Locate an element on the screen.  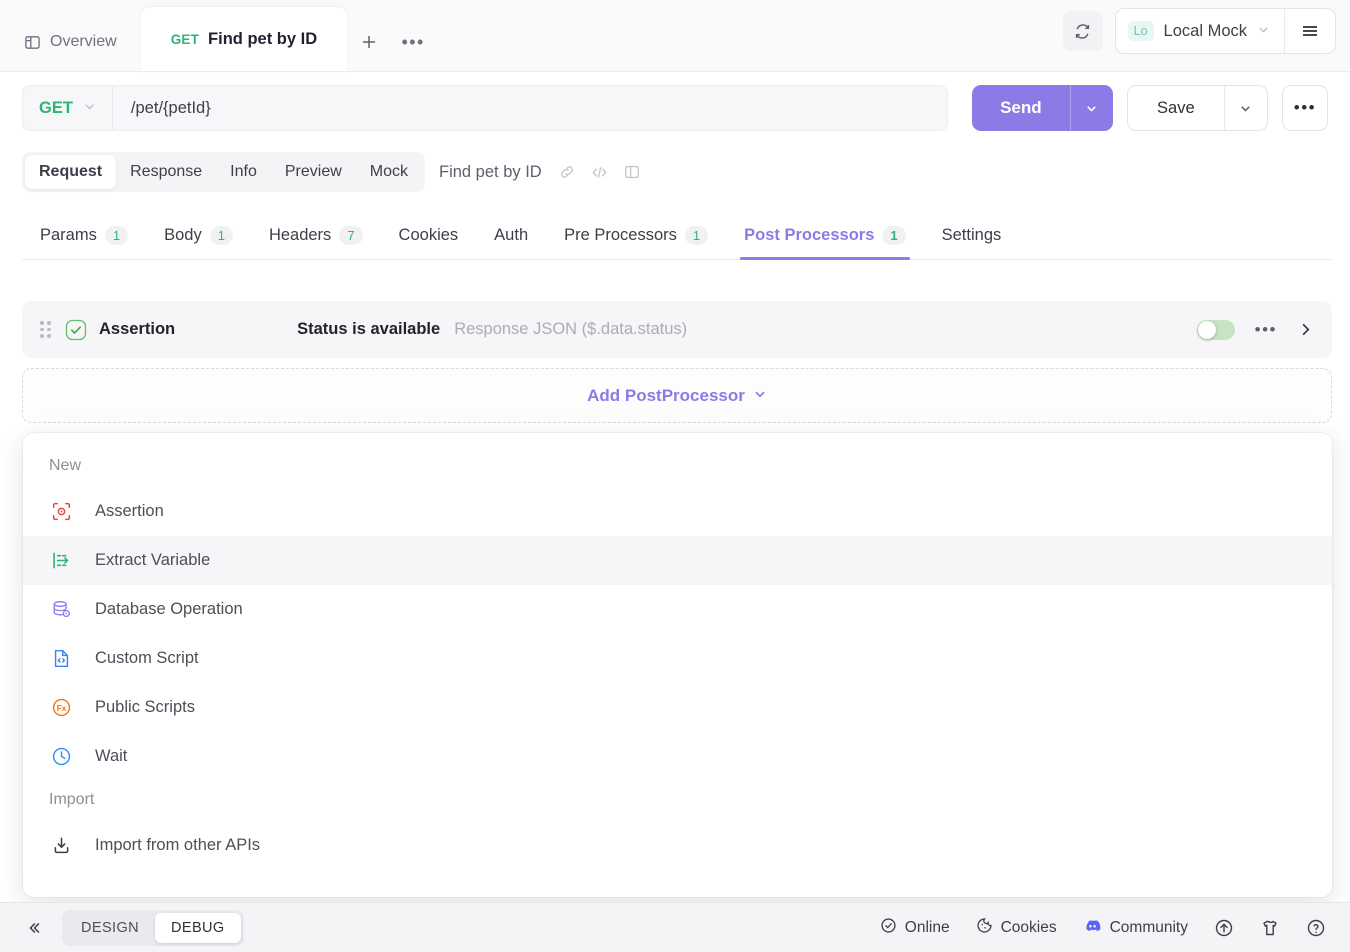
dropdown-item-wait: Wait is located at coordinates (677, 756).